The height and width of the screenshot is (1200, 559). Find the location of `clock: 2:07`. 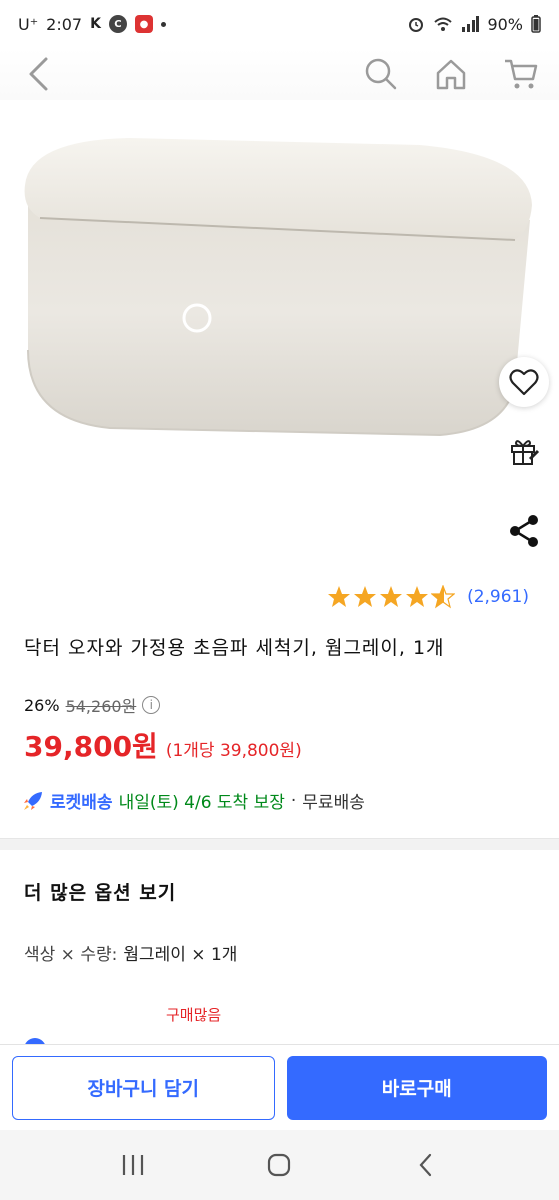

clock: 2:07 is located at coordinates (64, 24).